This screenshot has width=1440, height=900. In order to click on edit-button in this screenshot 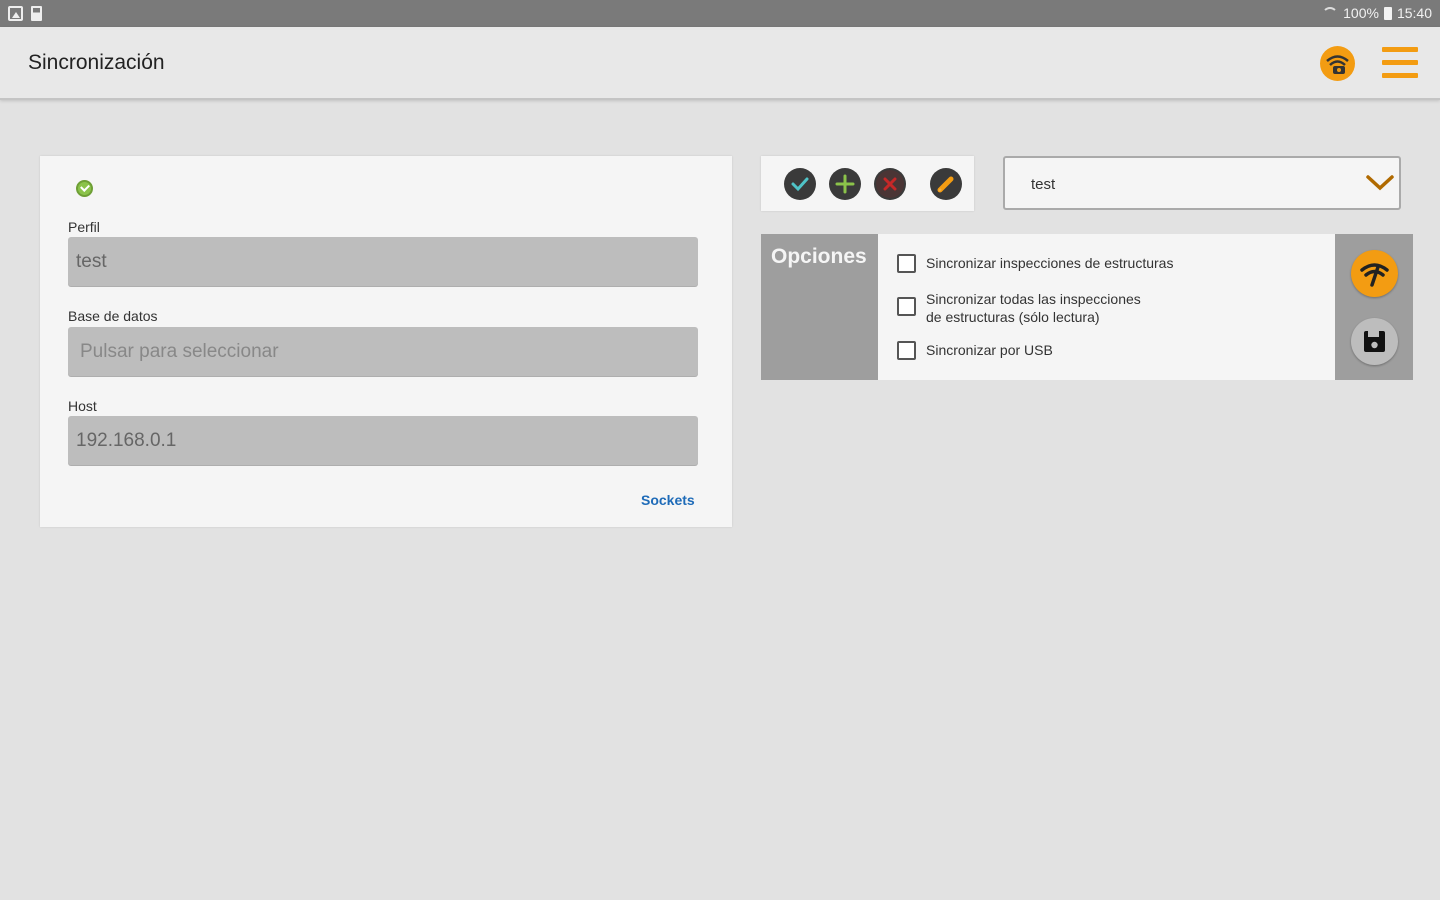, I will do `click(946, 184)`.